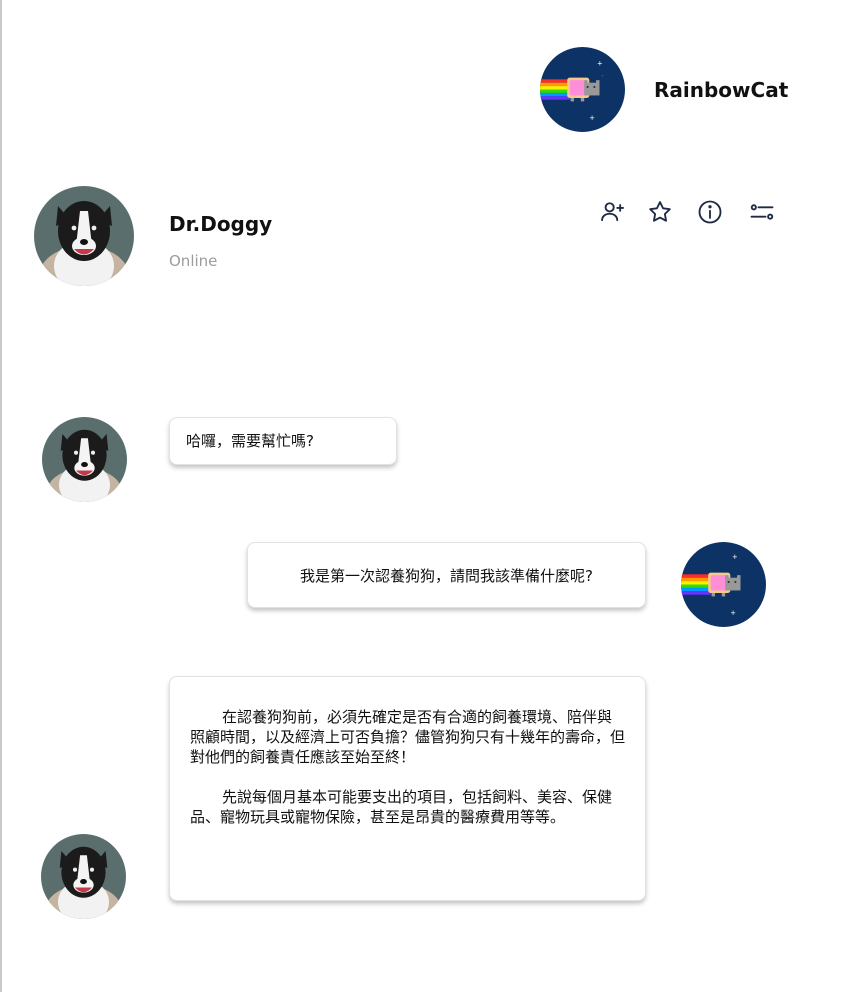  I want to click on contact-status: Online, so click(193, 261).